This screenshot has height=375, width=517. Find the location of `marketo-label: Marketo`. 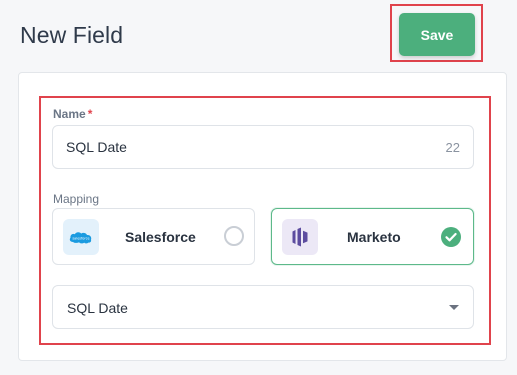

marketo-label: Marketo is located at coordinates (374, 237).